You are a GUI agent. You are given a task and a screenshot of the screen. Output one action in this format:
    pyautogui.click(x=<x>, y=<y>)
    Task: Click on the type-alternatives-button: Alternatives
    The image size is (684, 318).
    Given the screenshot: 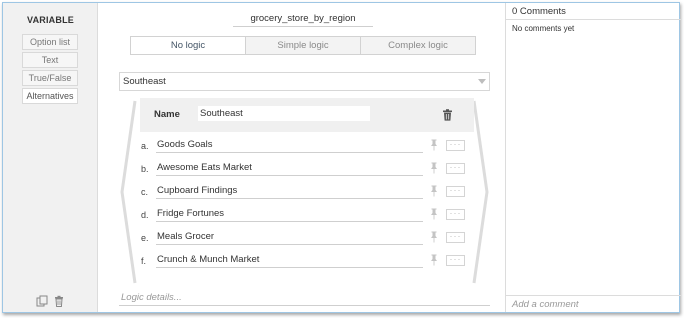 What is the action you would take?
    pyautogui.click(x=50, y=96)
    